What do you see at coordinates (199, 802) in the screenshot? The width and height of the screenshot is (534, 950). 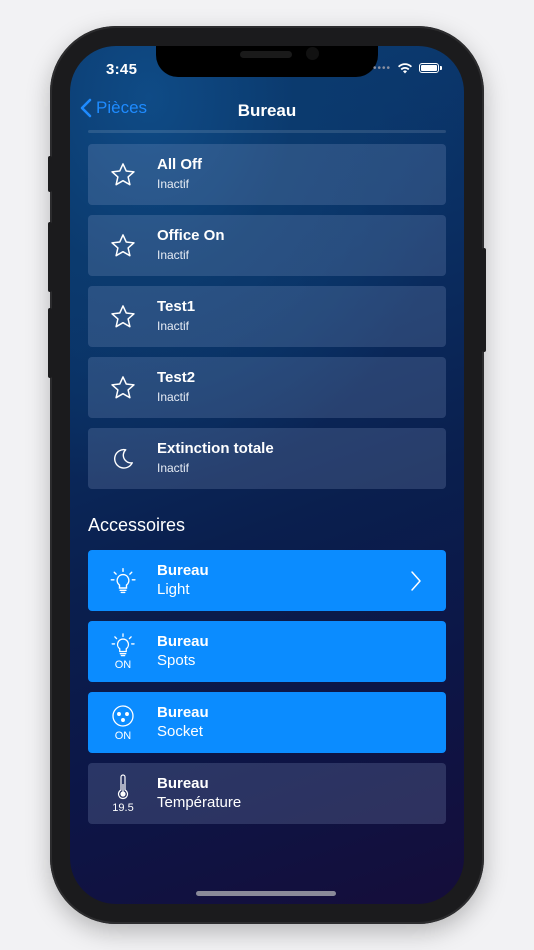 I see `accessory-name: Température` at bounding box center [199, 802].